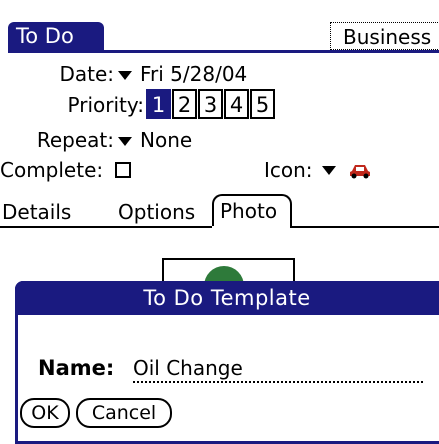  I want to click on icon-label: Icon:, so click(288, 170).